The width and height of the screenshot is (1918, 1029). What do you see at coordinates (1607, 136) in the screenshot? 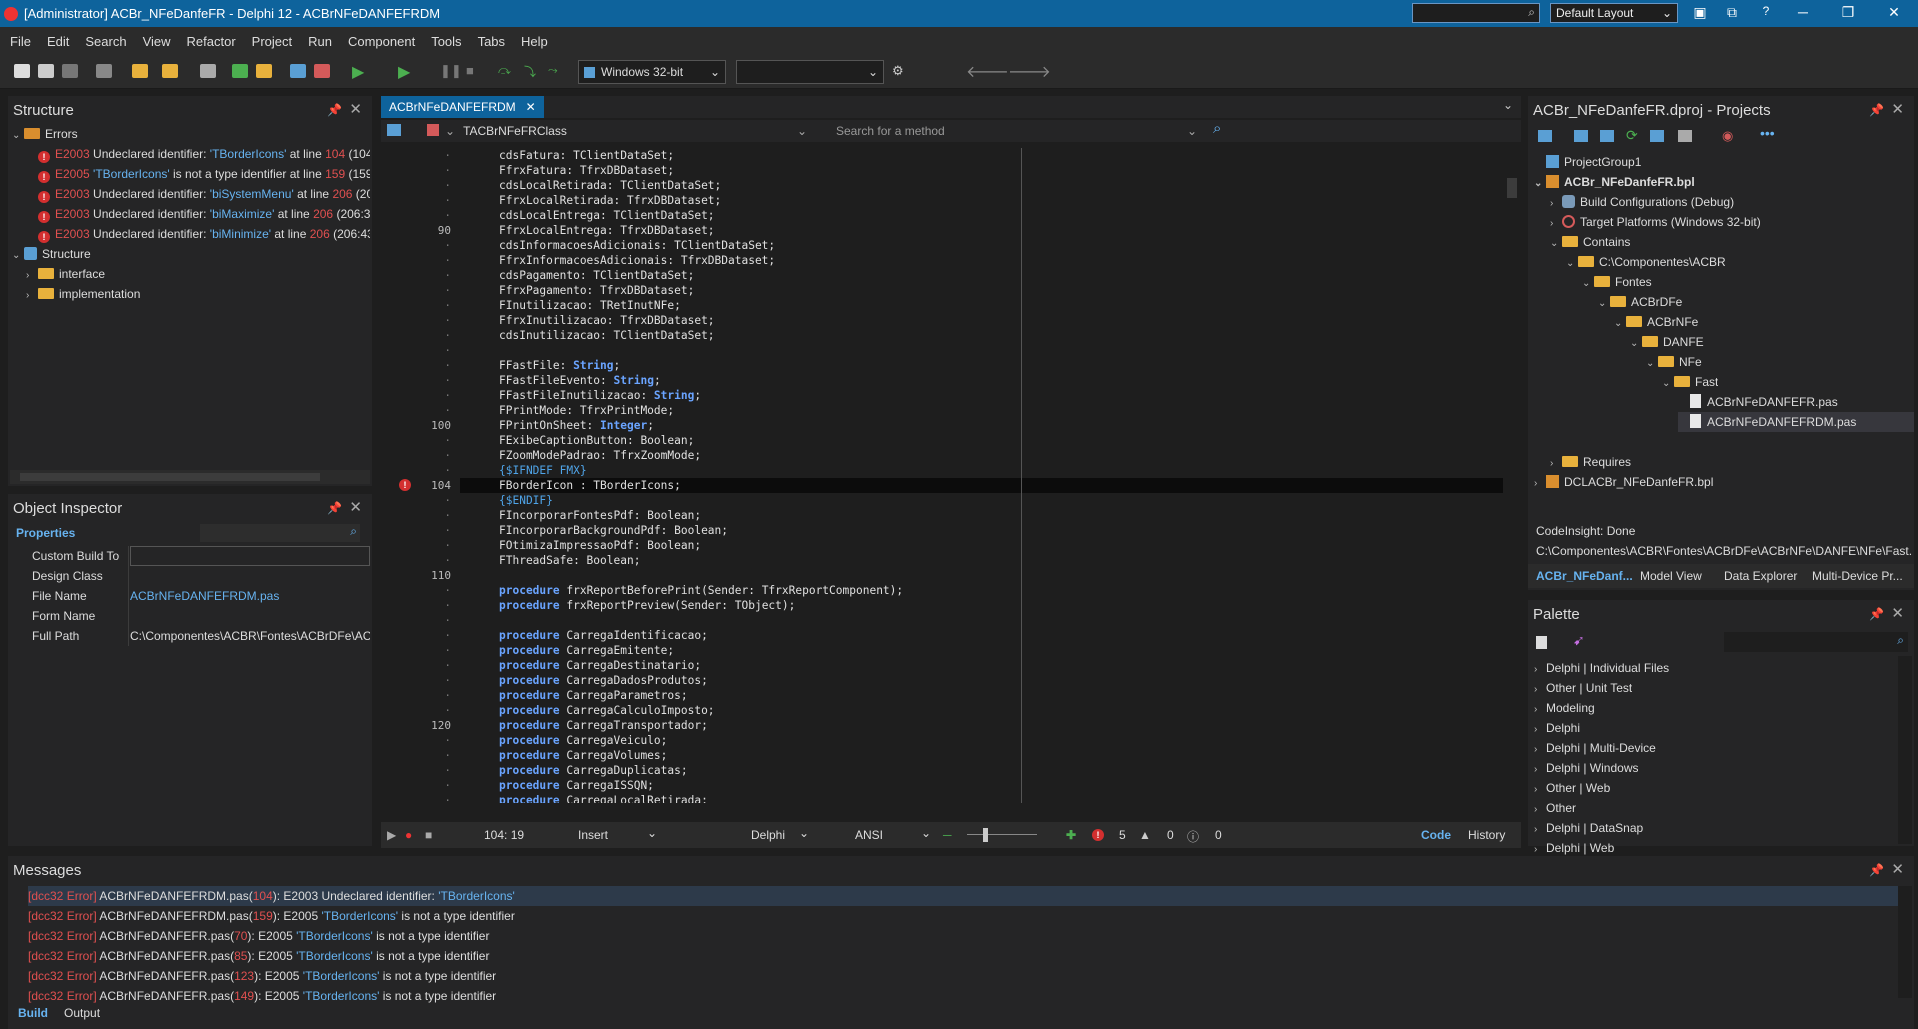
I see `remove-icon` at bounding box center [1607, 136].